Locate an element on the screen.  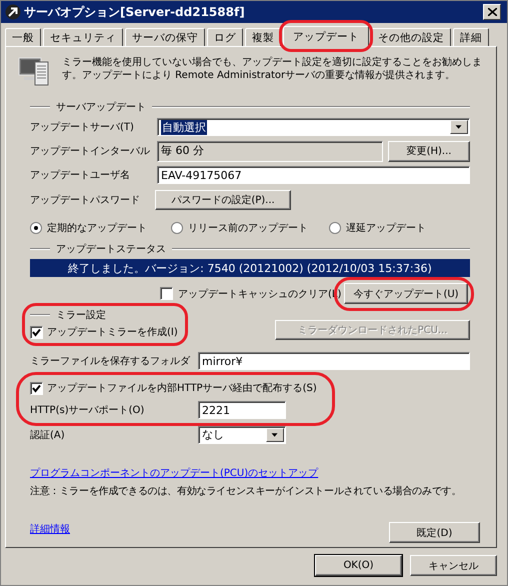
radio-label: 遅延アップデート is located at coordinates (386, 228).